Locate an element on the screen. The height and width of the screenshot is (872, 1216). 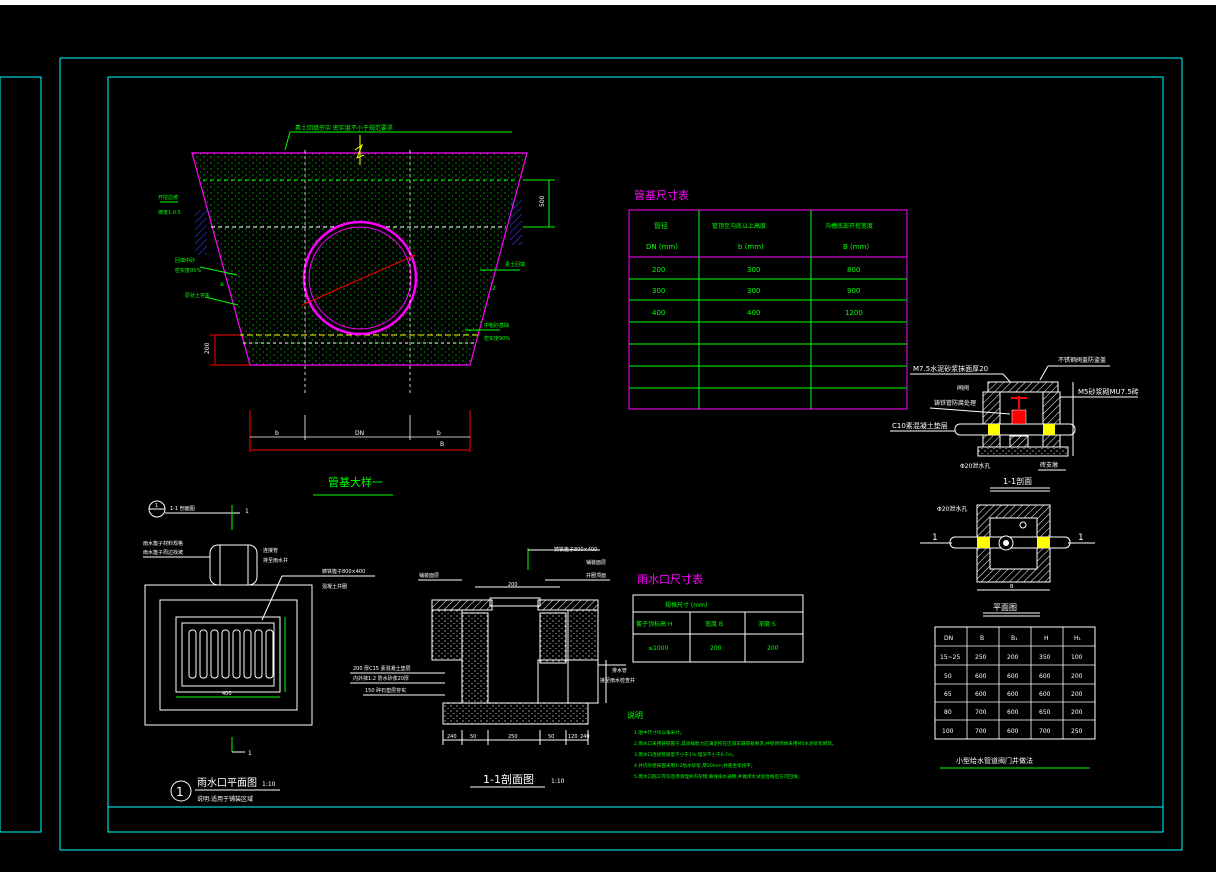
note-line: 4.井内外壁抹面采用1:2防水砂浆,厚20mm,井底坐浆找平。 is located at coordinates (694, 765).